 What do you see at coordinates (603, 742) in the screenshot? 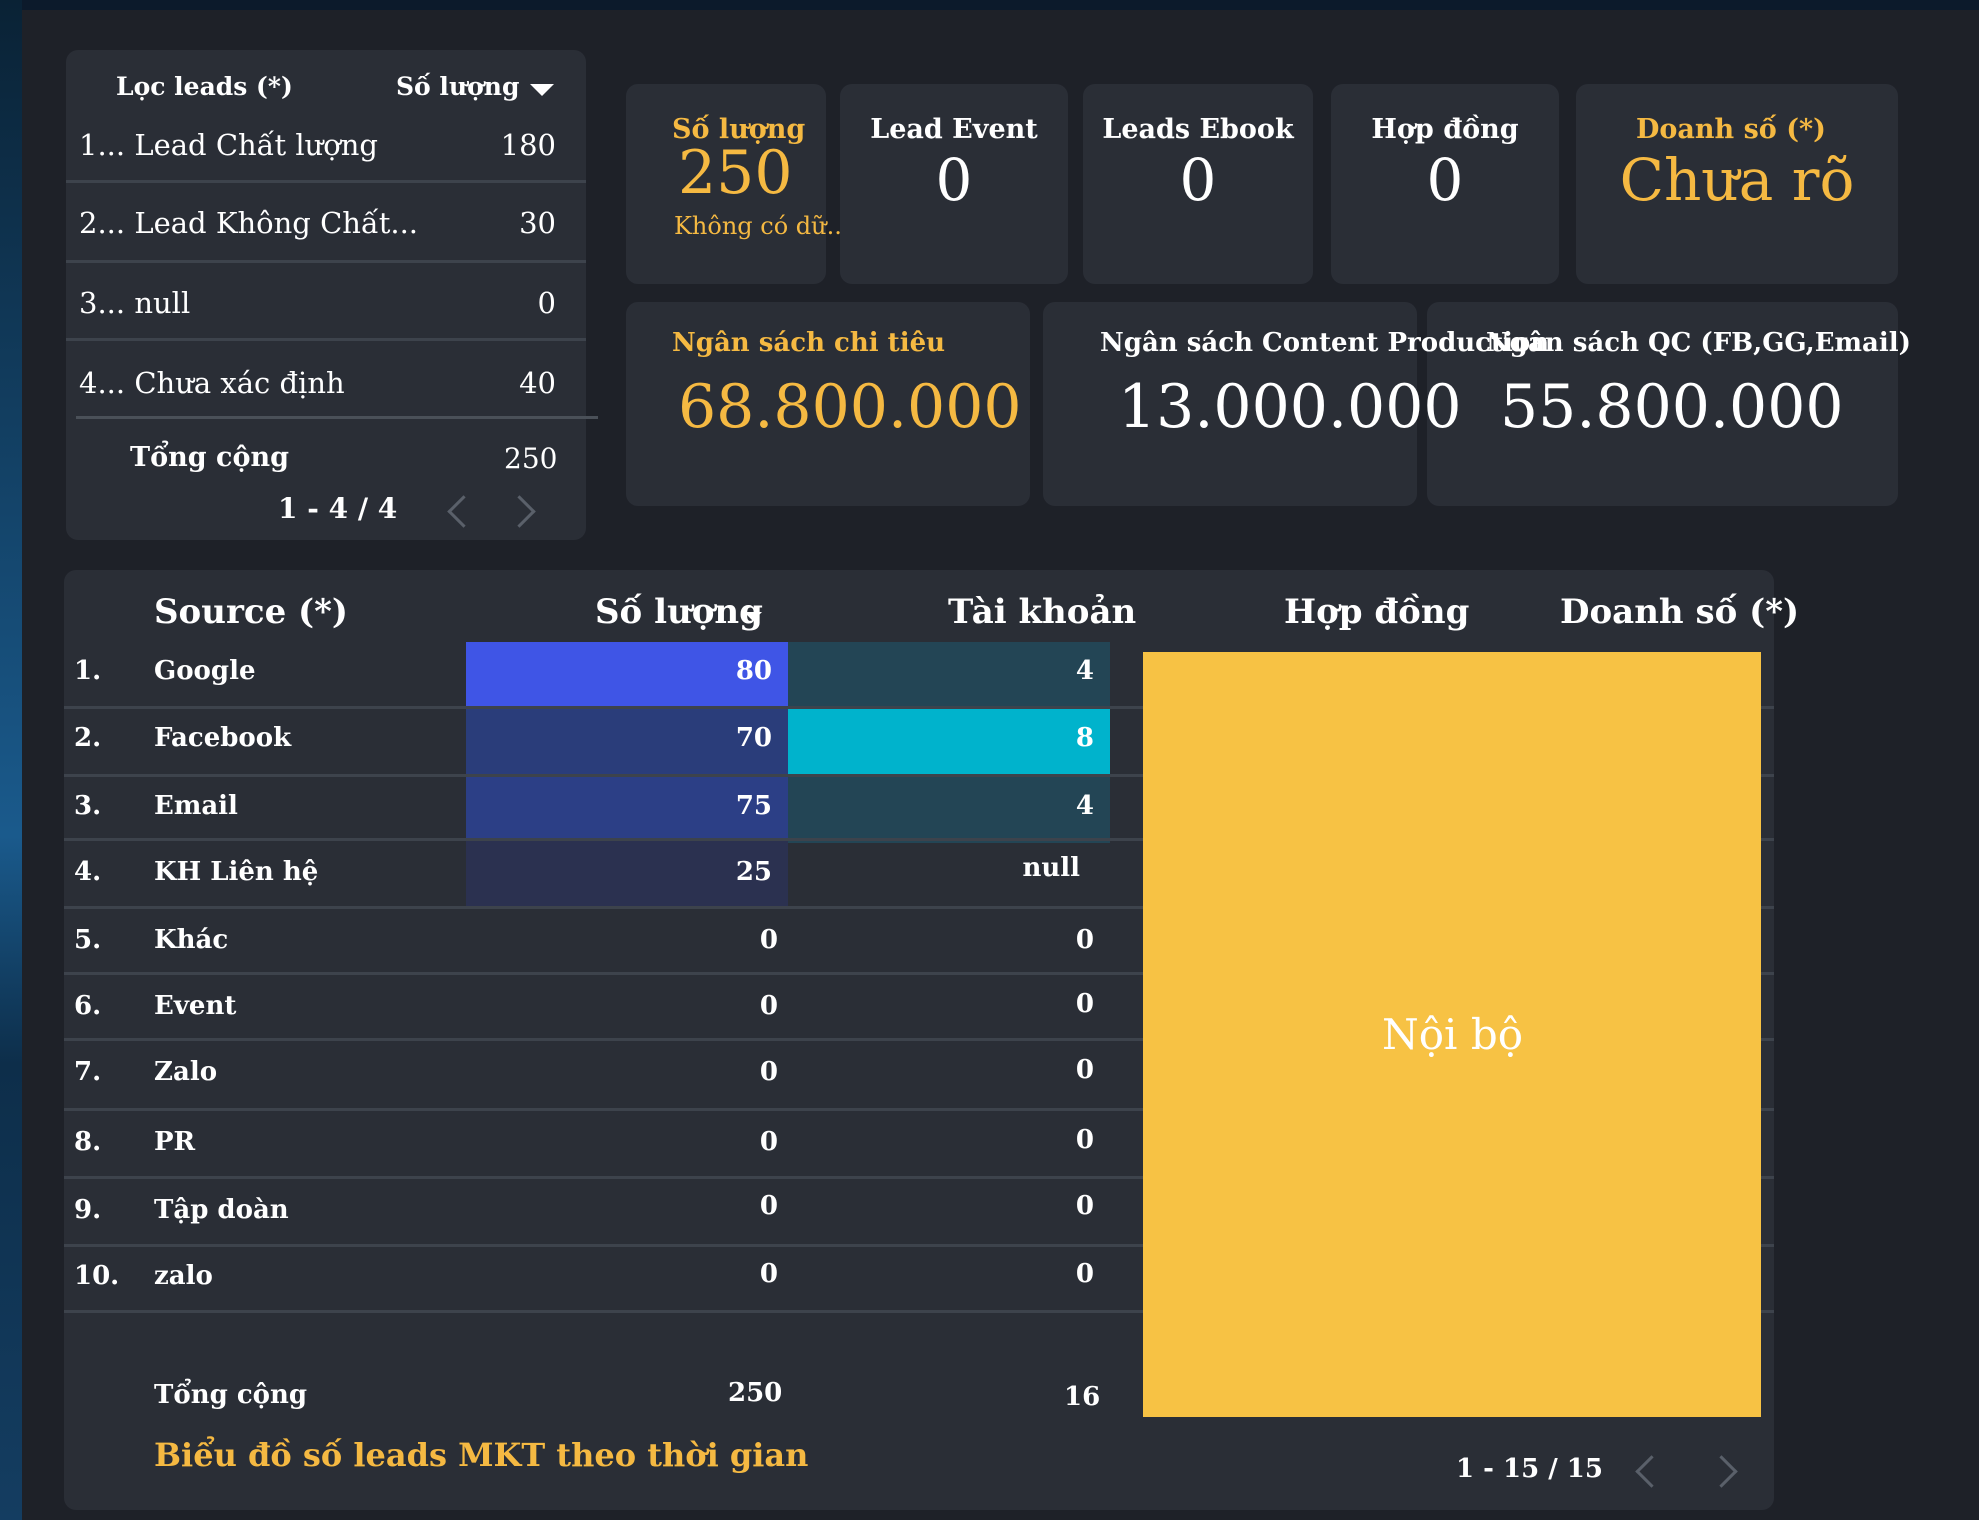
I see `table-row: 2. Facebook 70 8` at bounding box center [603, 742].